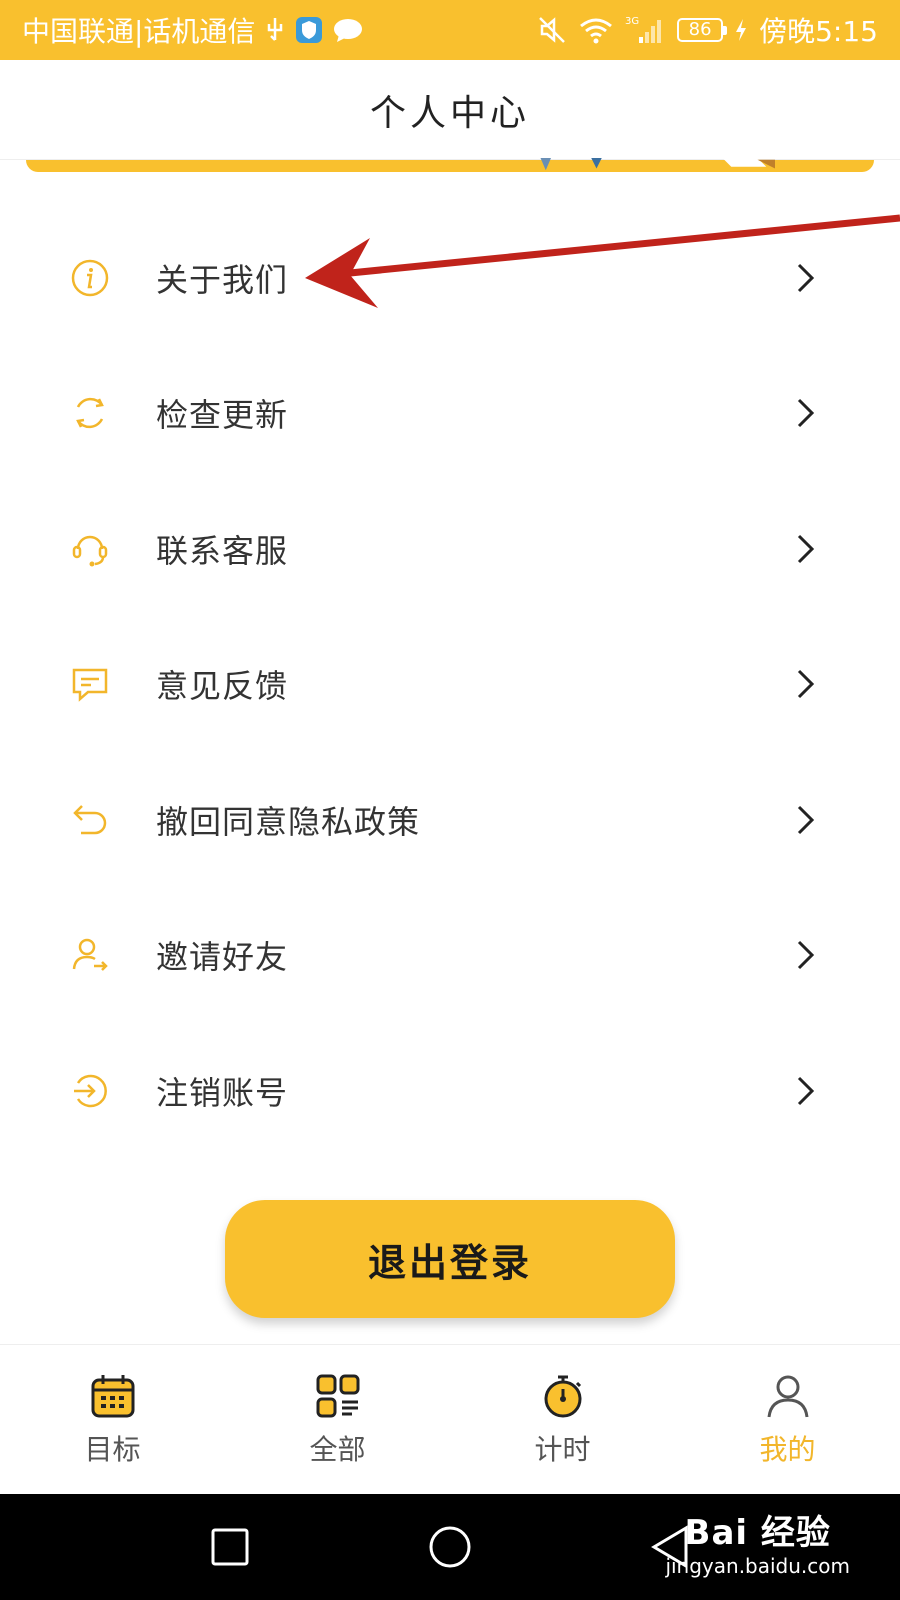 Image resolution: width=900 pixels, height=1600 pixels. What do you see at coordinates (288, 821) in the screenshot?
I see `menu-item-label: 撤回同意隐私政策` at bounding box center [288, 821].